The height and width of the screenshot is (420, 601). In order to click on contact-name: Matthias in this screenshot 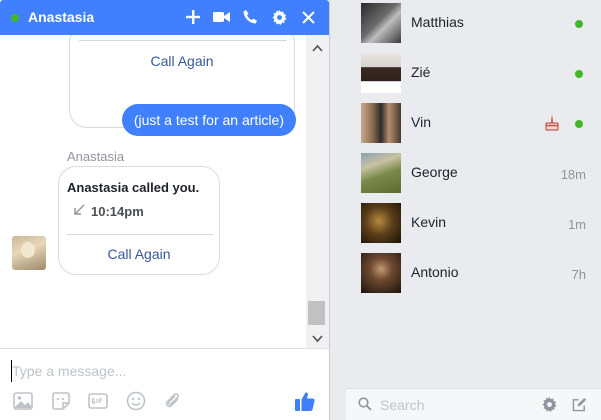, I will do `click(437, 22)`.